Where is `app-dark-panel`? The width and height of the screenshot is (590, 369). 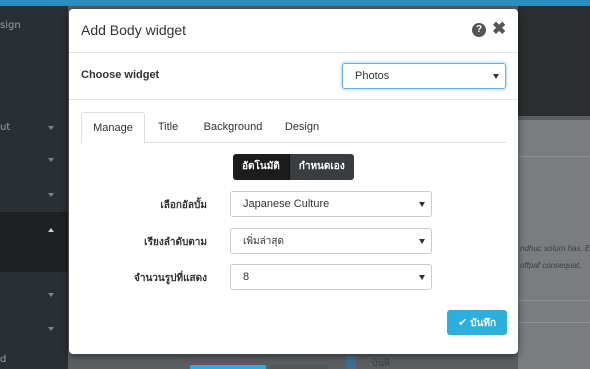 app-dark-panel is located at coordinates (554, 61).